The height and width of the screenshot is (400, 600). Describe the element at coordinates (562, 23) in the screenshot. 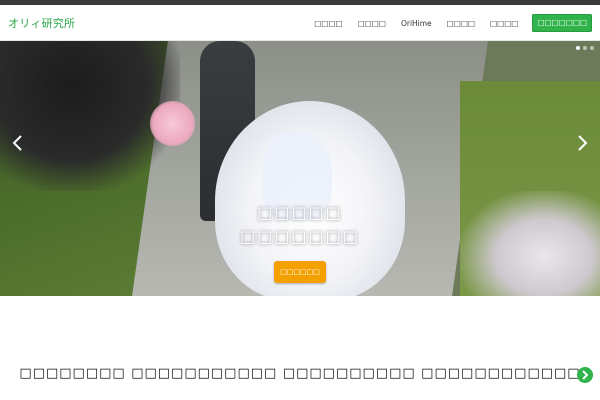

I see `contact-button: □□□□□□□` at that location.